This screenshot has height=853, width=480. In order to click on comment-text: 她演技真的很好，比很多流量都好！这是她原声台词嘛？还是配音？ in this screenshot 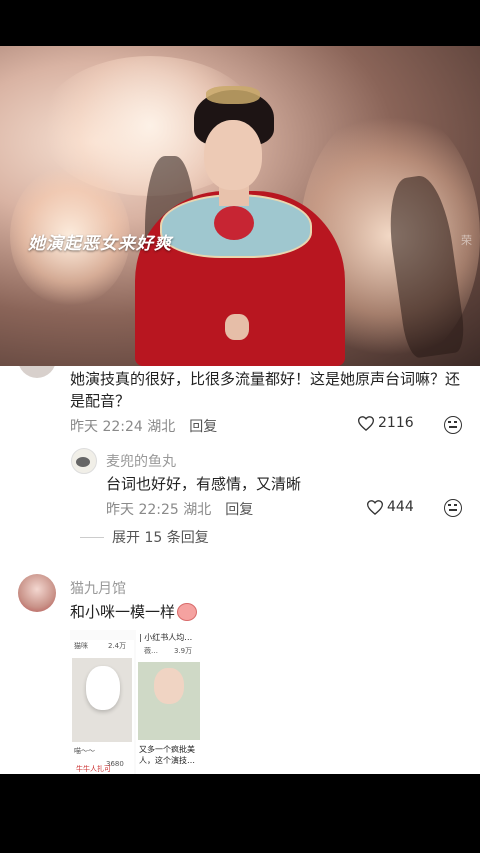, I will do `click(265, 390)`.